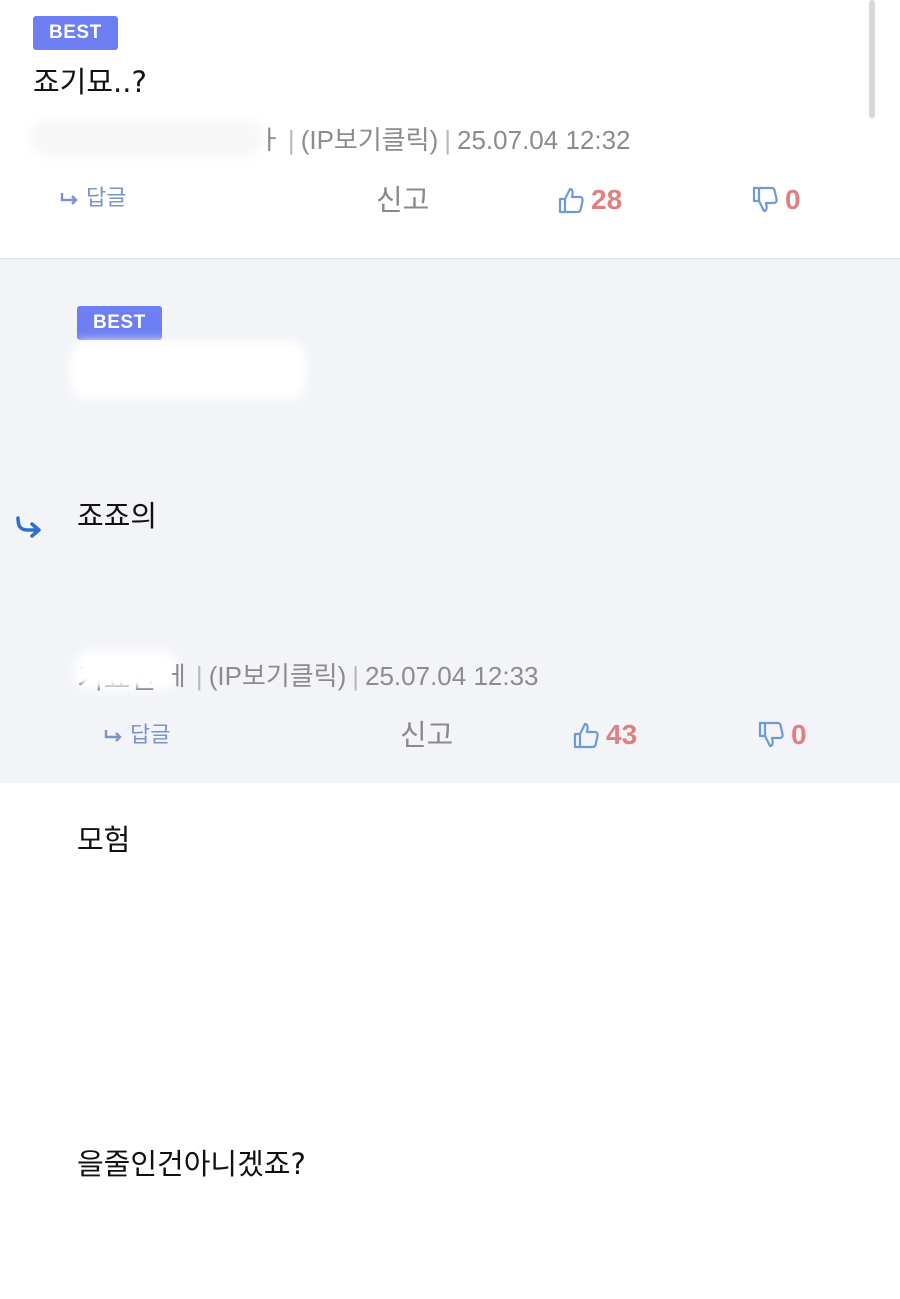  I want to click on comment-meta: ㅏ | (IP보기클릭) | 25.07.04 12:32, so click(444, 140).